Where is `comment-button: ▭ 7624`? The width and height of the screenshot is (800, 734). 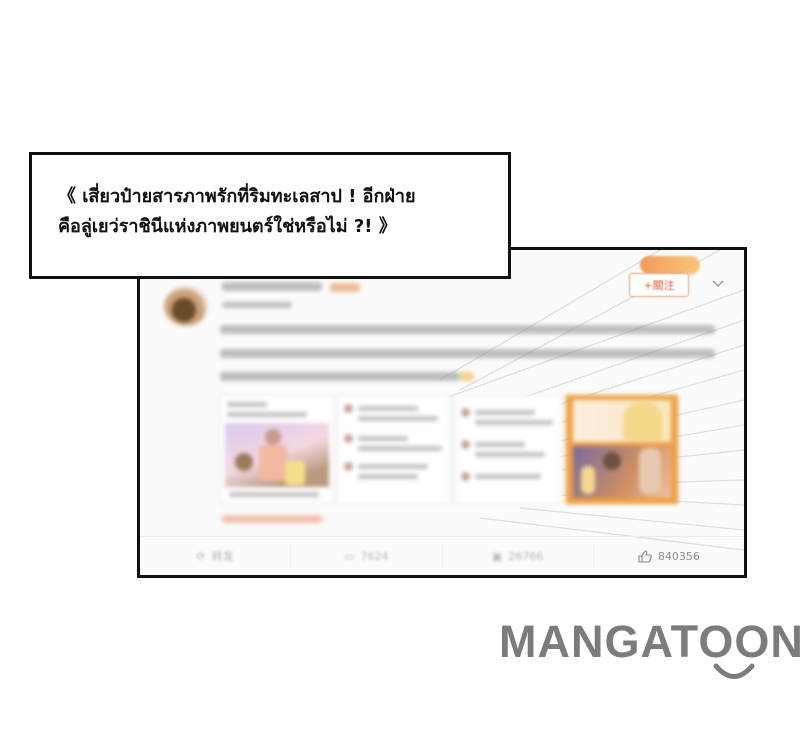
comment-button: ▭ 7624 is located at coordinates (367, 556).